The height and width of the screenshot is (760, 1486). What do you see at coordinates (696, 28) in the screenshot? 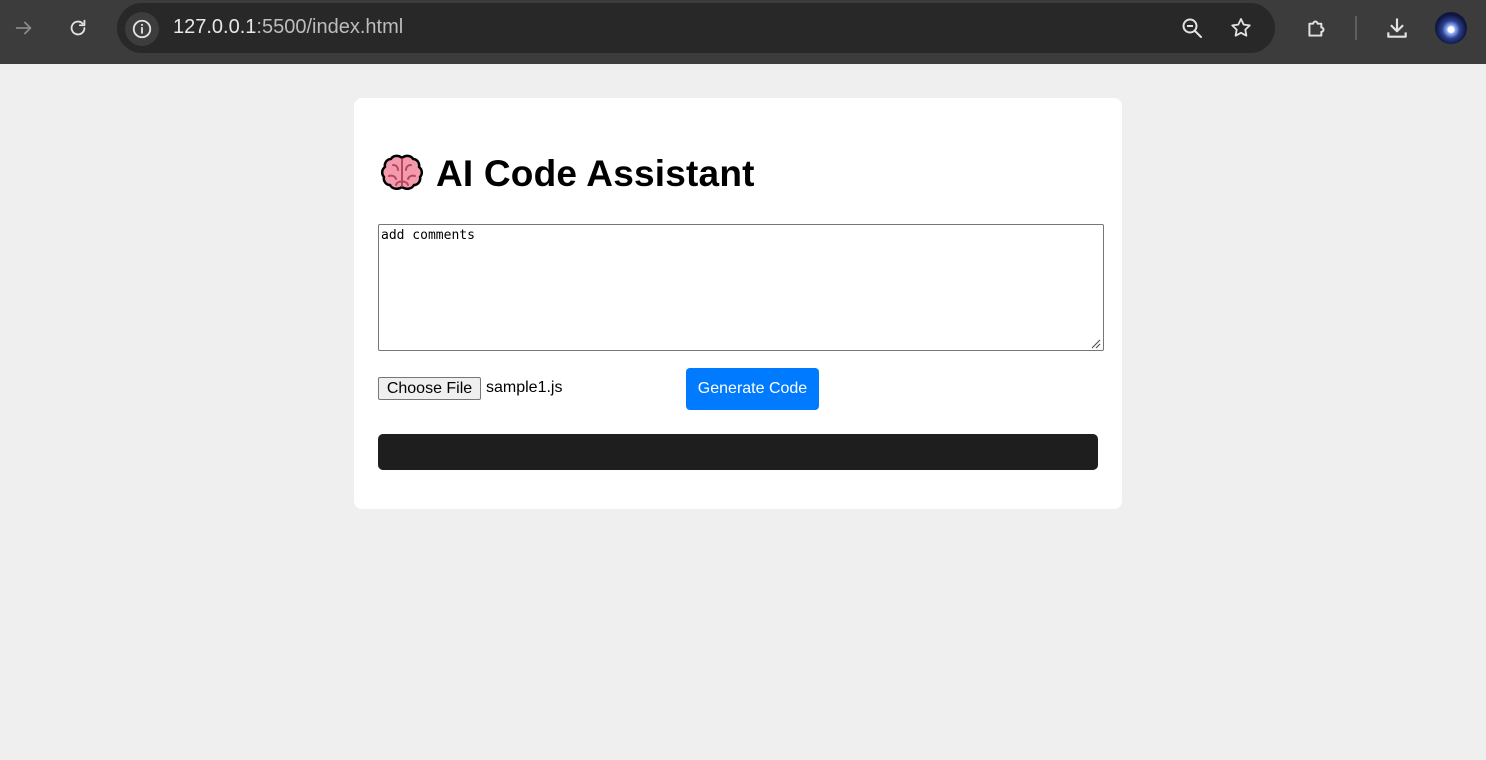
I see `address-bar: 127.0.0.1:5500/index.html` at bounding box center [696, 28].